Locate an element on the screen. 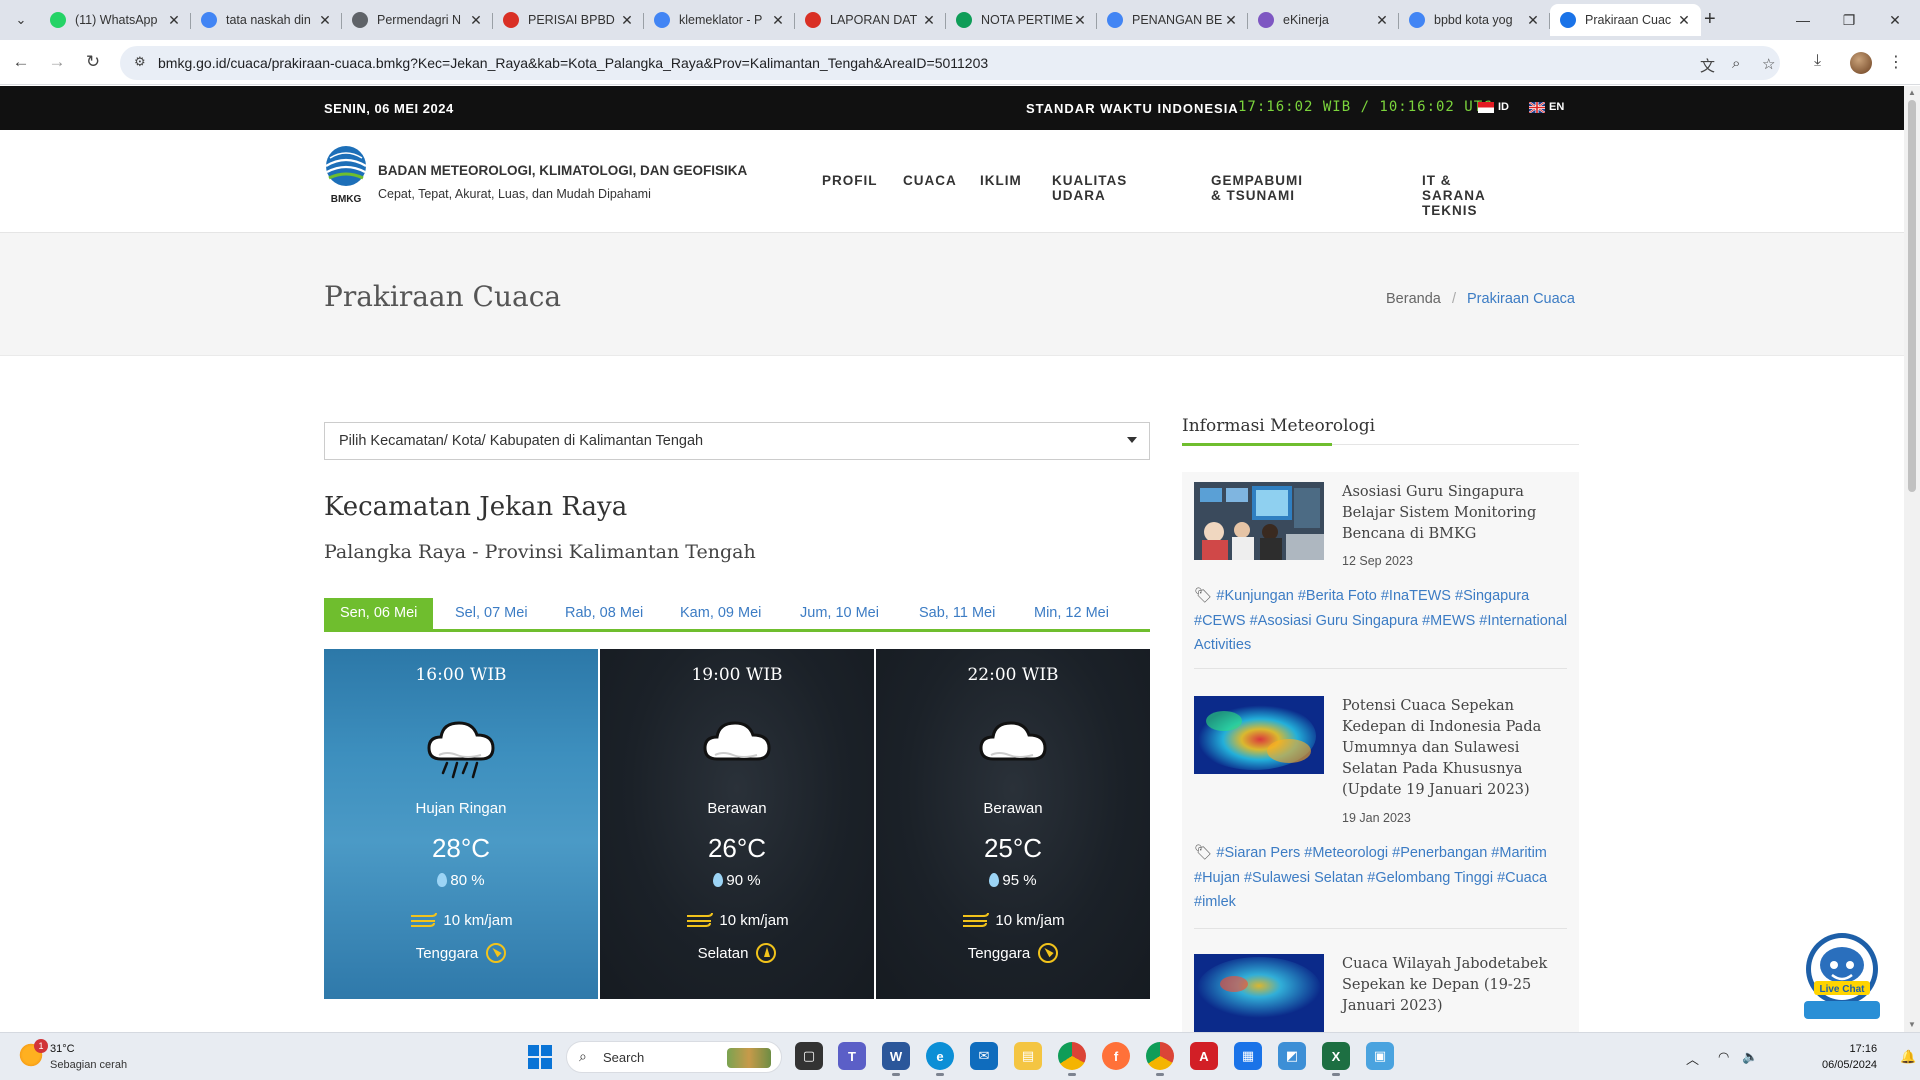 Image resolution: width=1920 pixels, height=1080 pixels. lang-id-link: ID is located at coordinates (1493, 107).